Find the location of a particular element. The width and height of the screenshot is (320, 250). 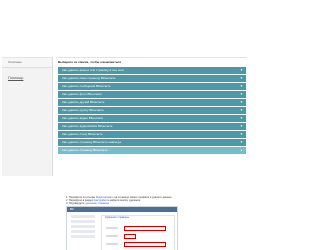

accordion-item: Как удалить группу ВКонтакте ▼ is located at coordinates (152, 110).